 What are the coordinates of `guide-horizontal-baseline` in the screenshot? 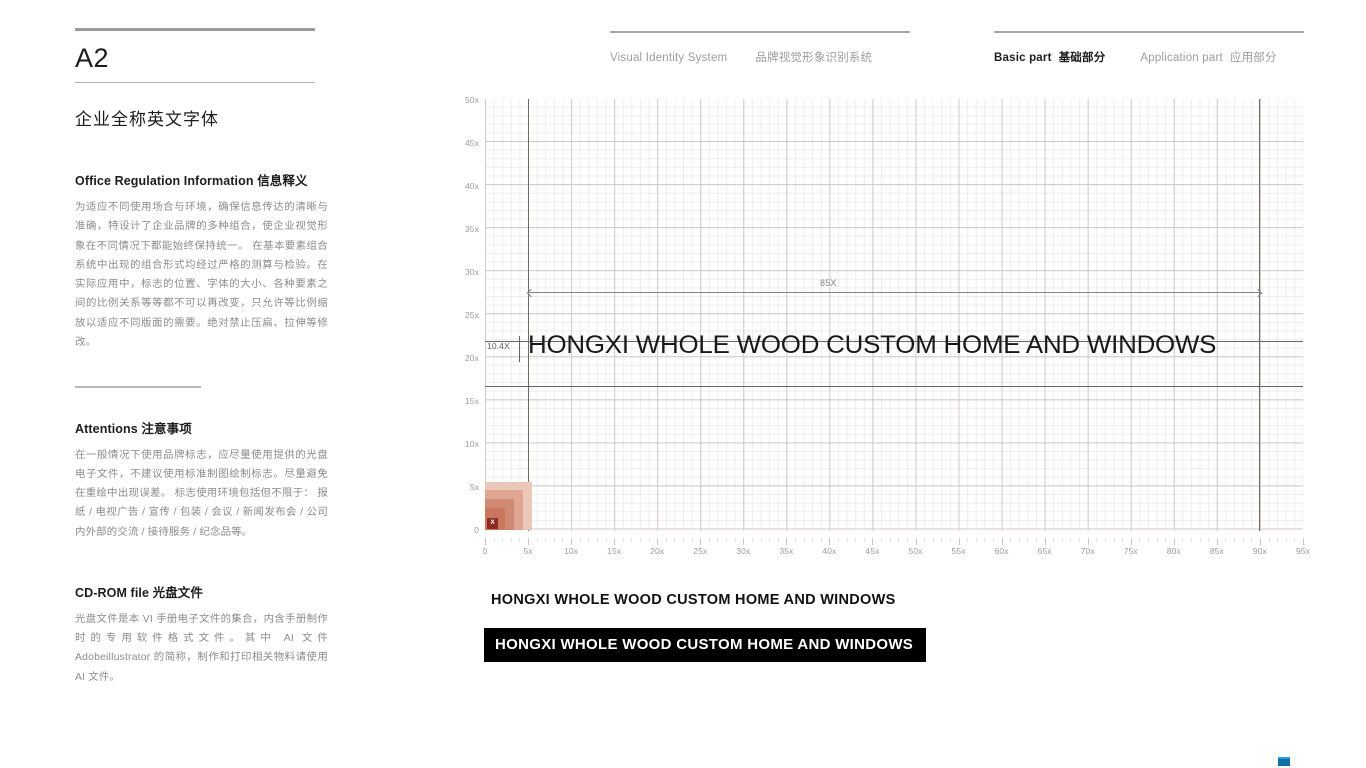 It's located at (894, 386).